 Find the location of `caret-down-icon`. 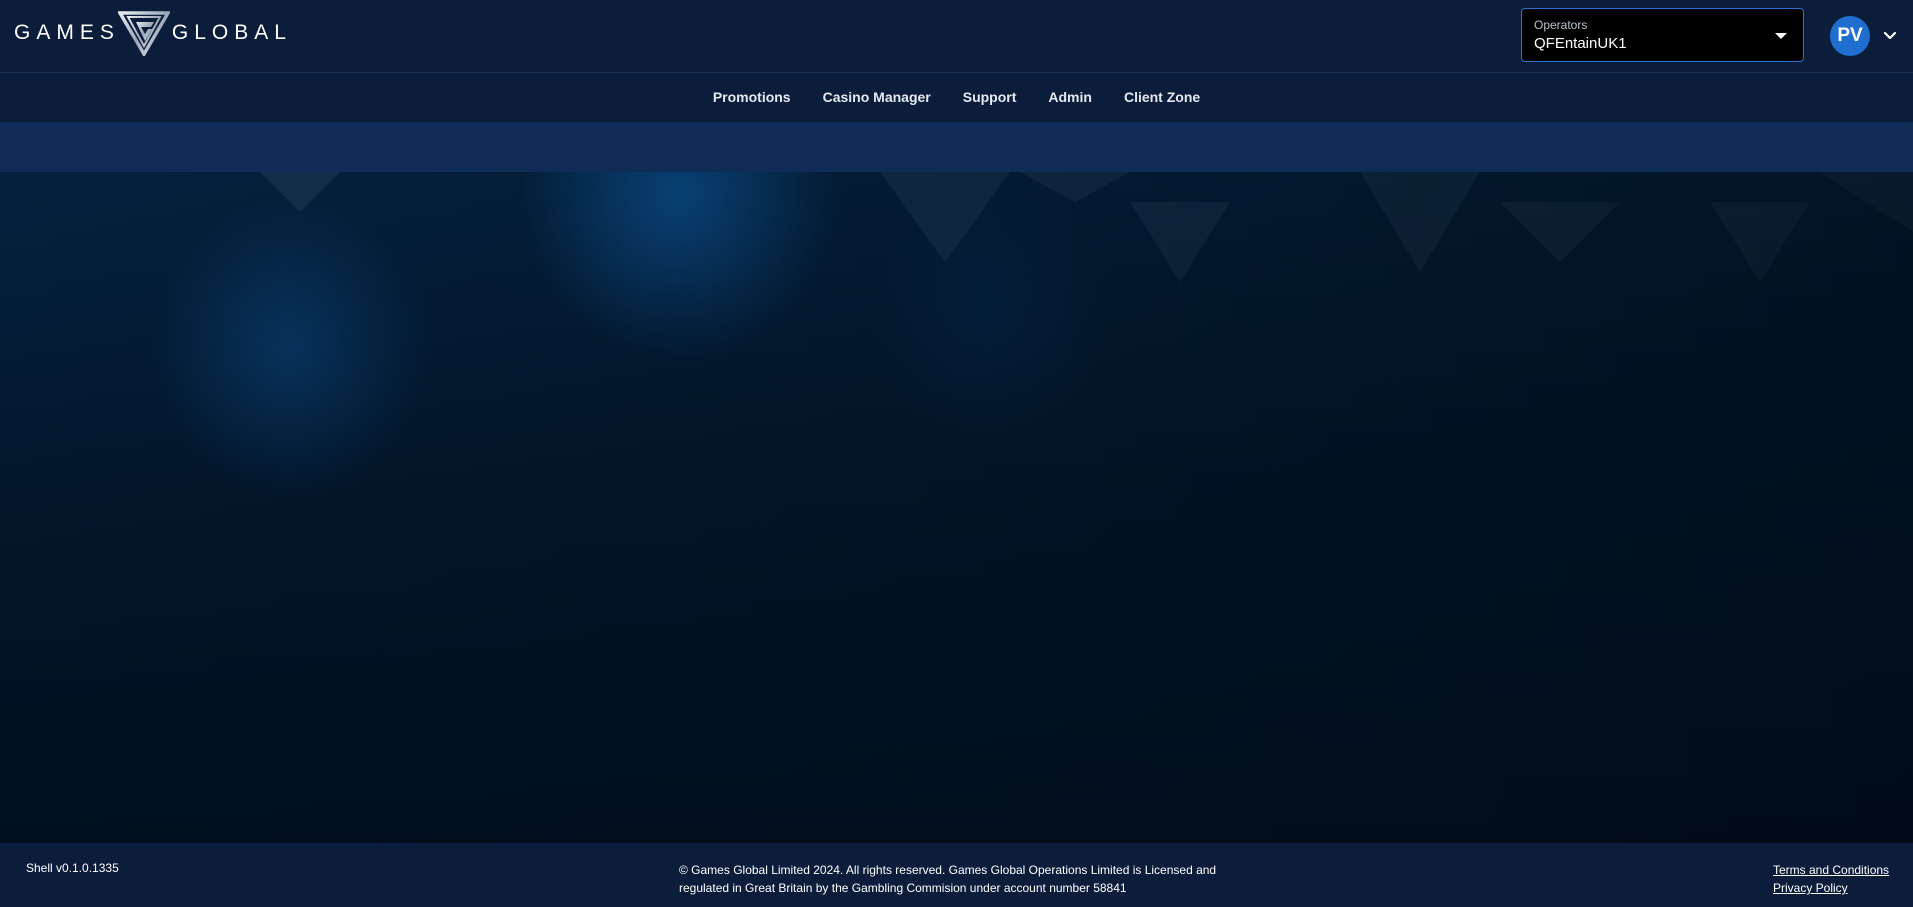

caret-down-icon is located at coordinates (1781, 36).